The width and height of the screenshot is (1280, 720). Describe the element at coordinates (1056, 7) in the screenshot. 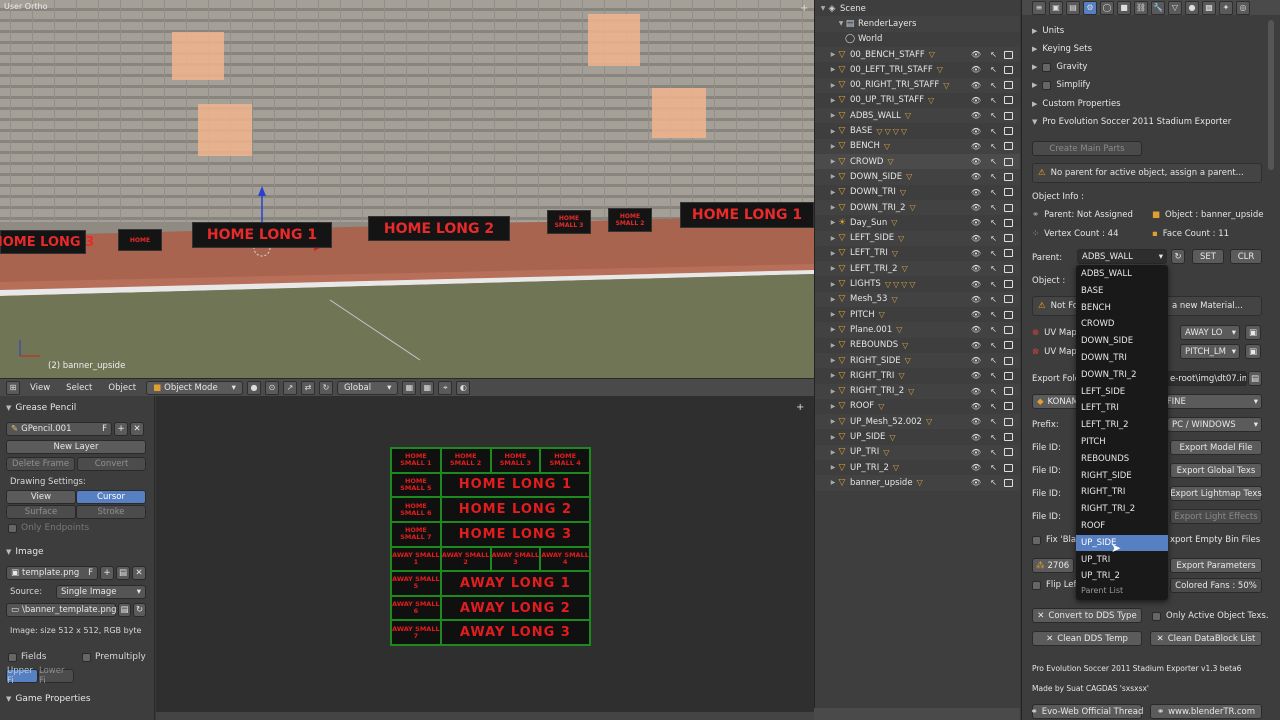

I see `render-tab-icon: ▣` at that location.